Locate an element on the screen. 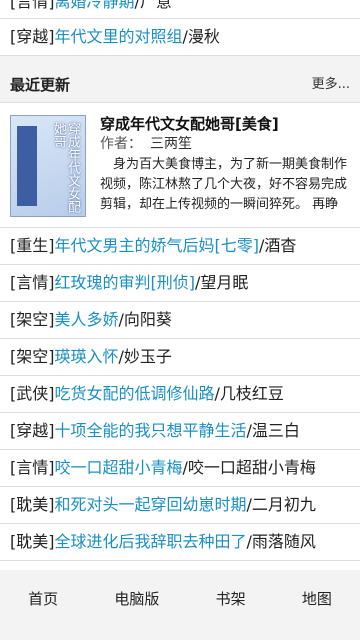 Image resolution: width=360 pixels, height=640 pixels. book-title-link: 红玫瑰的审判[刑侦] is located at coordinates (125, 282).